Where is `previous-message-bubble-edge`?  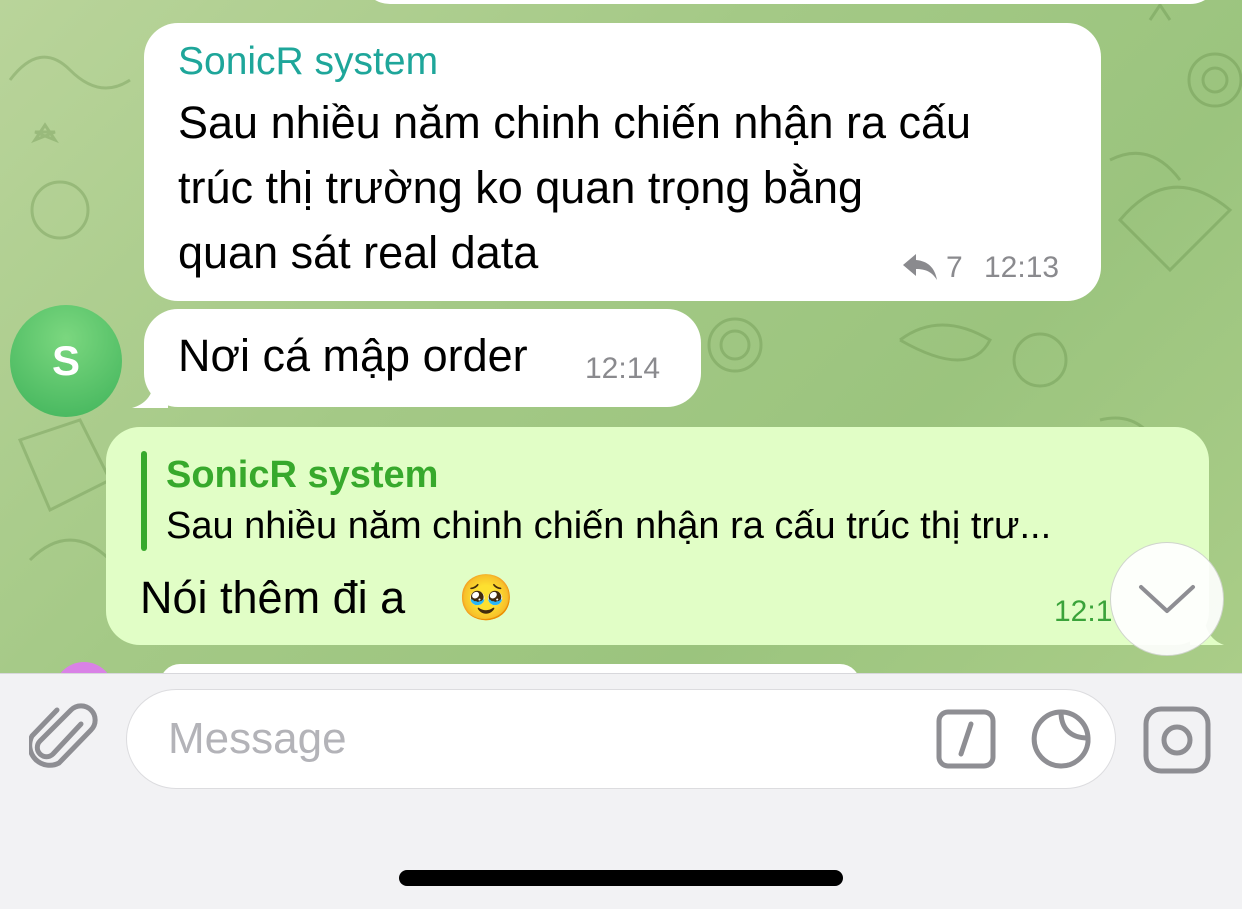
previous-message-bubble-edge is located at coordinates (790, 2).